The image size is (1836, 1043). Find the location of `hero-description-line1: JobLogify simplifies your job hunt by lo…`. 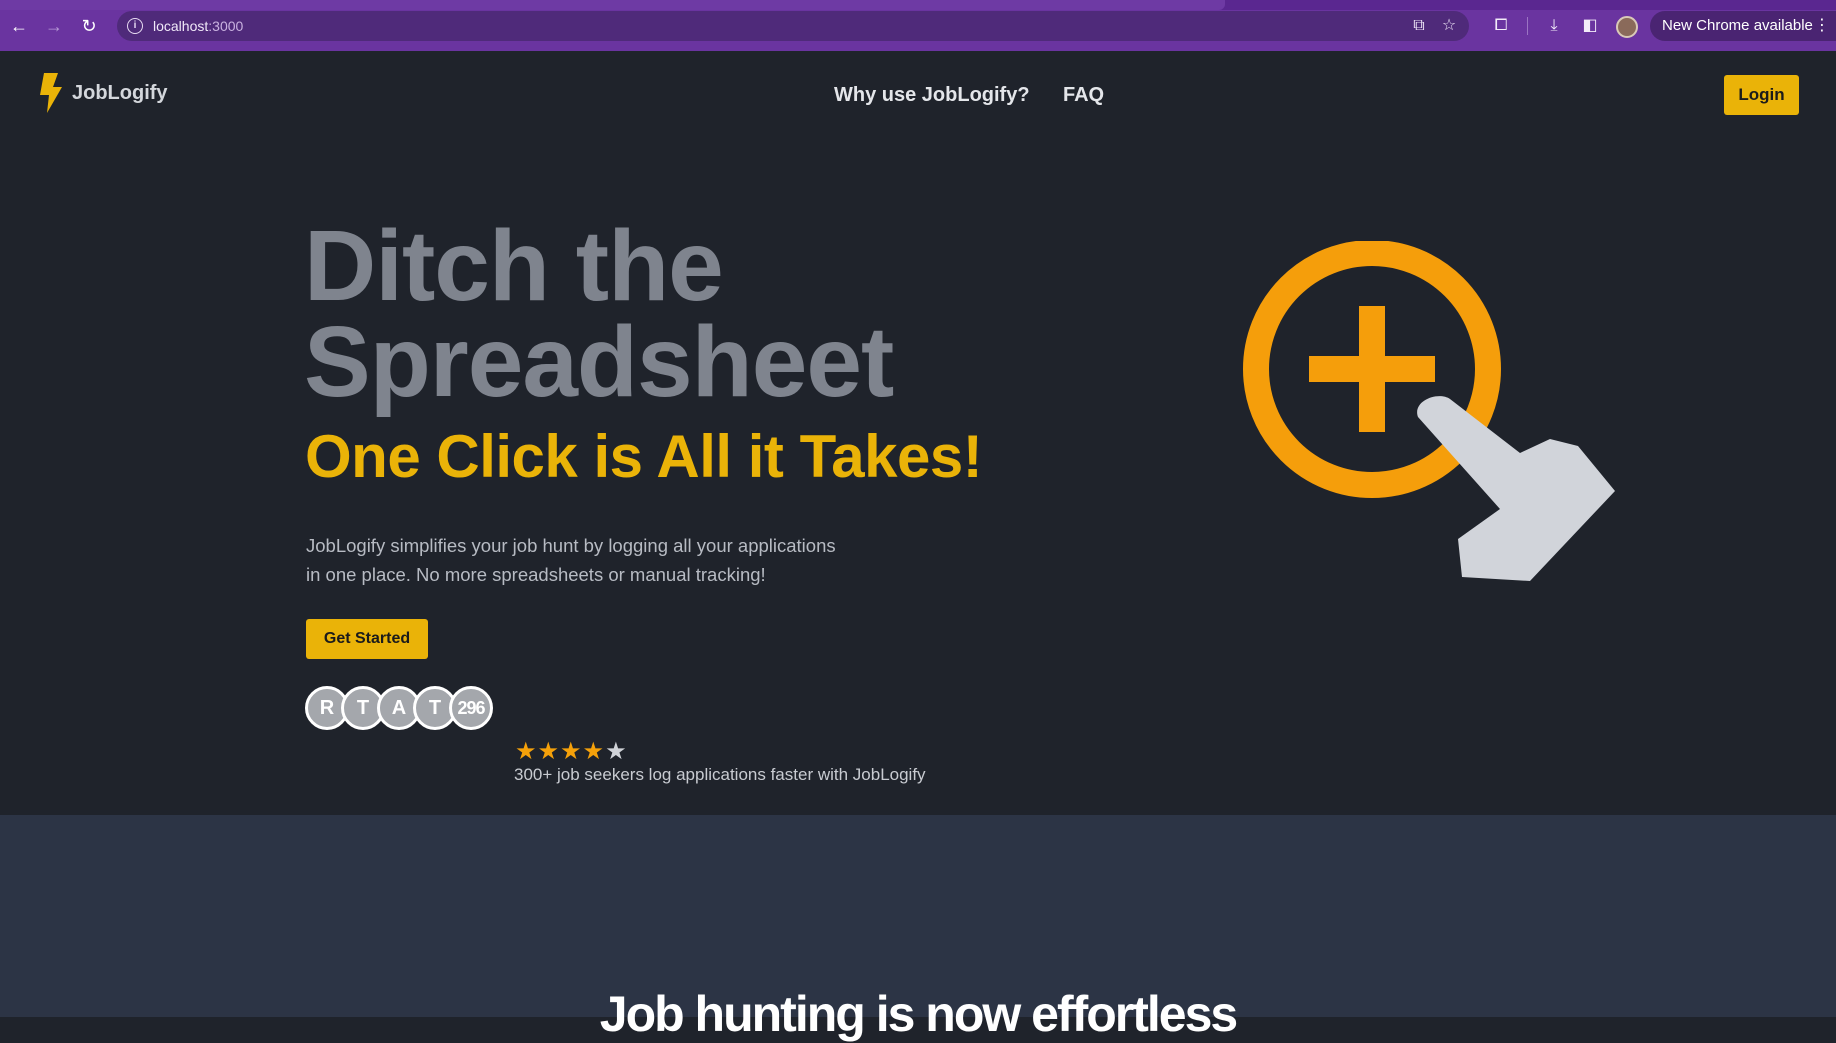

hero-description-line1: JobLogify simplifies your job hunt by lo… is located at coordinates (571, 545).